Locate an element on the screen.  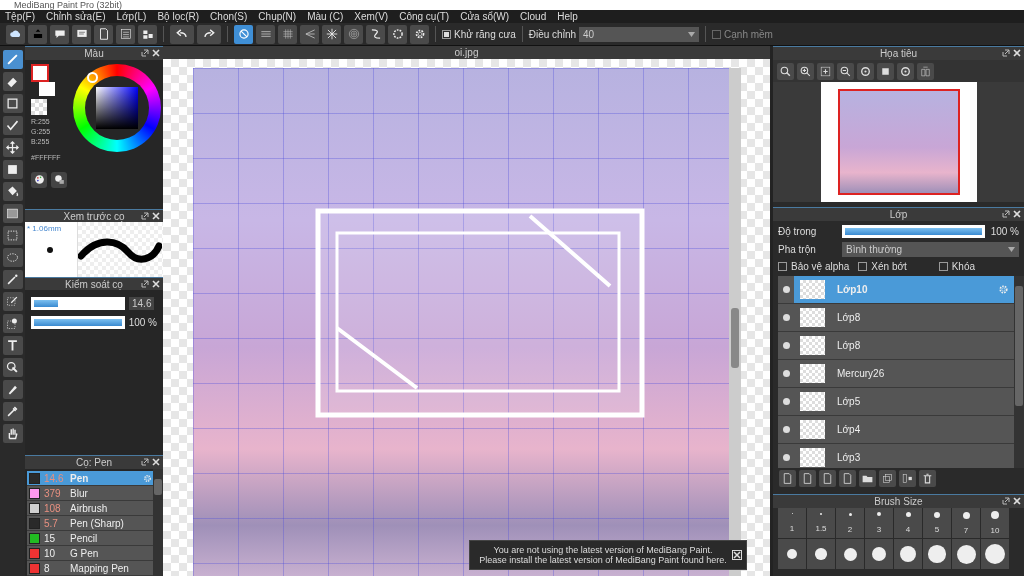
brush-size-button: 7 is located at coordinates (966, 523).